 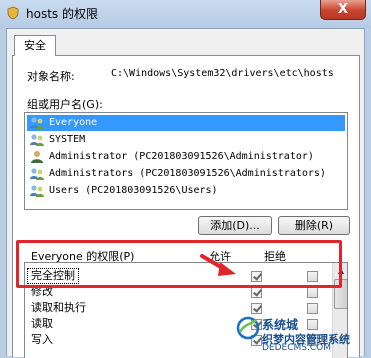 I want to click on group-item-system: SYSTEM, so click(x=186, y=140).